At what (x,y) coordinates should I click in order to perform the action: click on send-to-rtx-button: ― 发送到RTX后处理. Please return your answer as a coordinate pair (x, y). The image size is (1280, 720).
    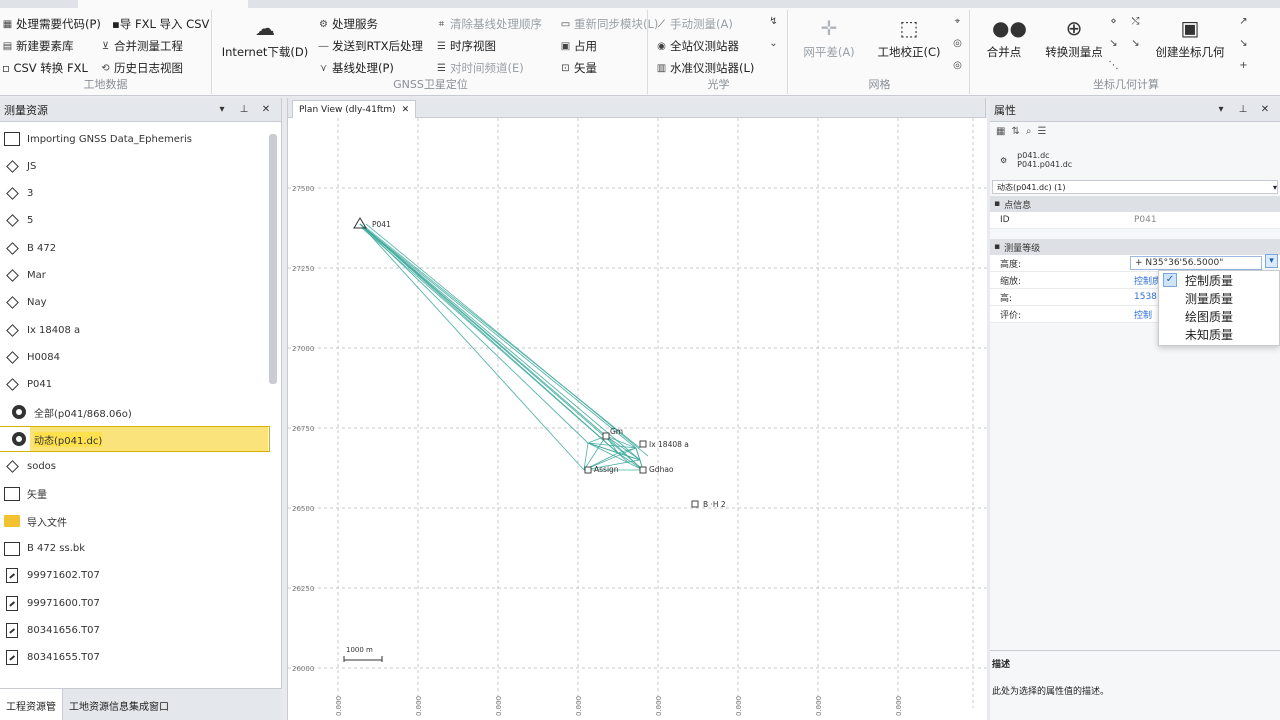
    Looking at the image, I should click on (371, 46).